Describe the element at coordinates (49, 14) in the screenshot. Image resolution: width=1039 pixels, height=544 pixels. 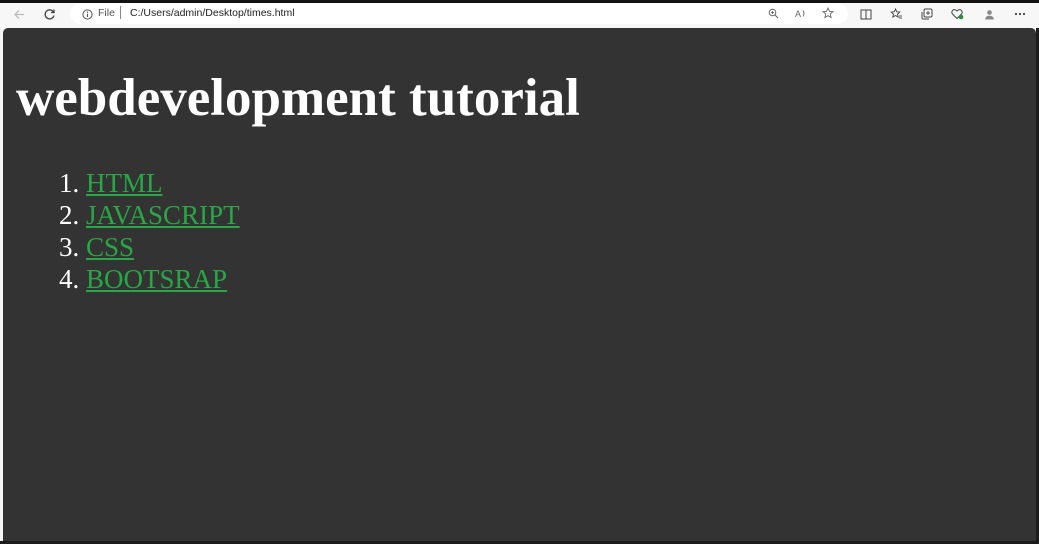
I see `refresh-icon` at that location.